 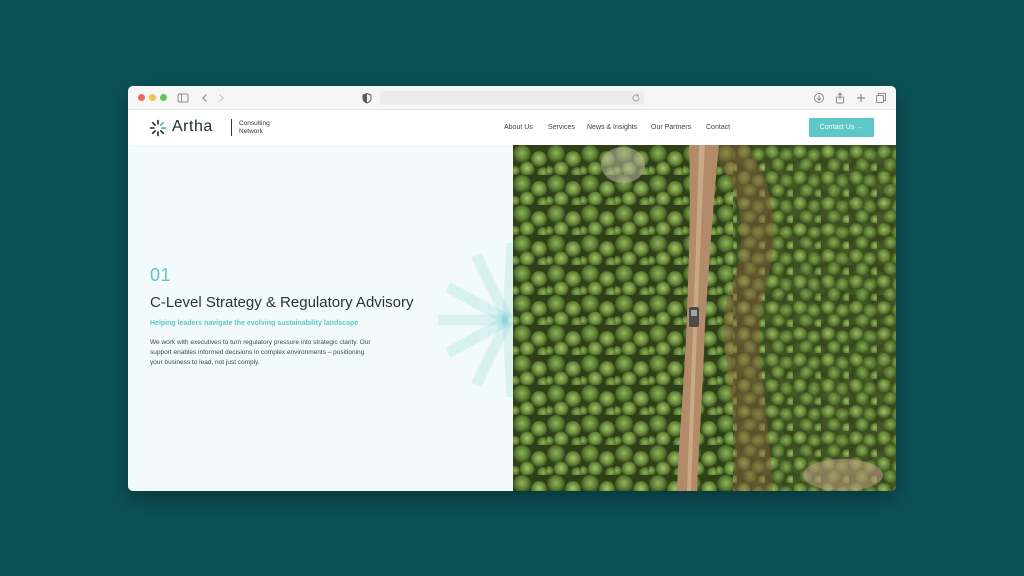 What do you see at coordinates (231, 127) in the screenshot?
I see `logo-divider` at bounding box center [231, 127].